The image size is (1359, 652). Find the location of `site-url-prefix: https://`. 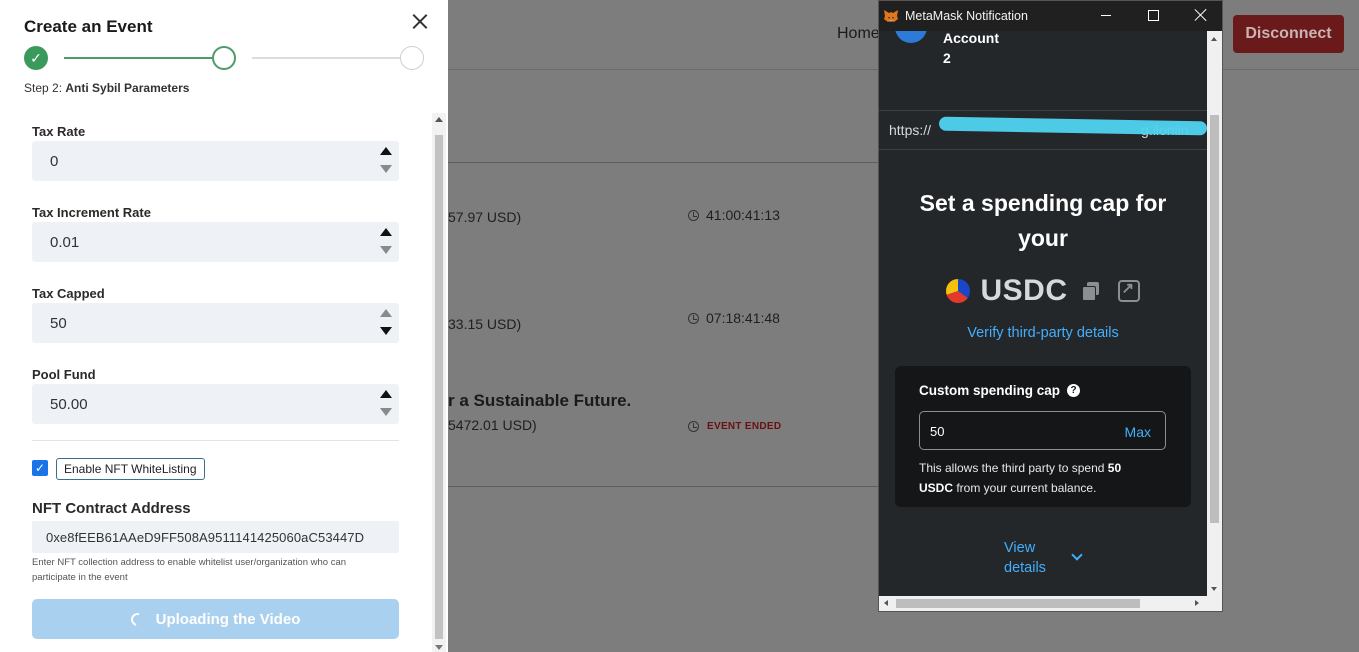

site-url-prefix: https:// is located at coordinates (910, 130).